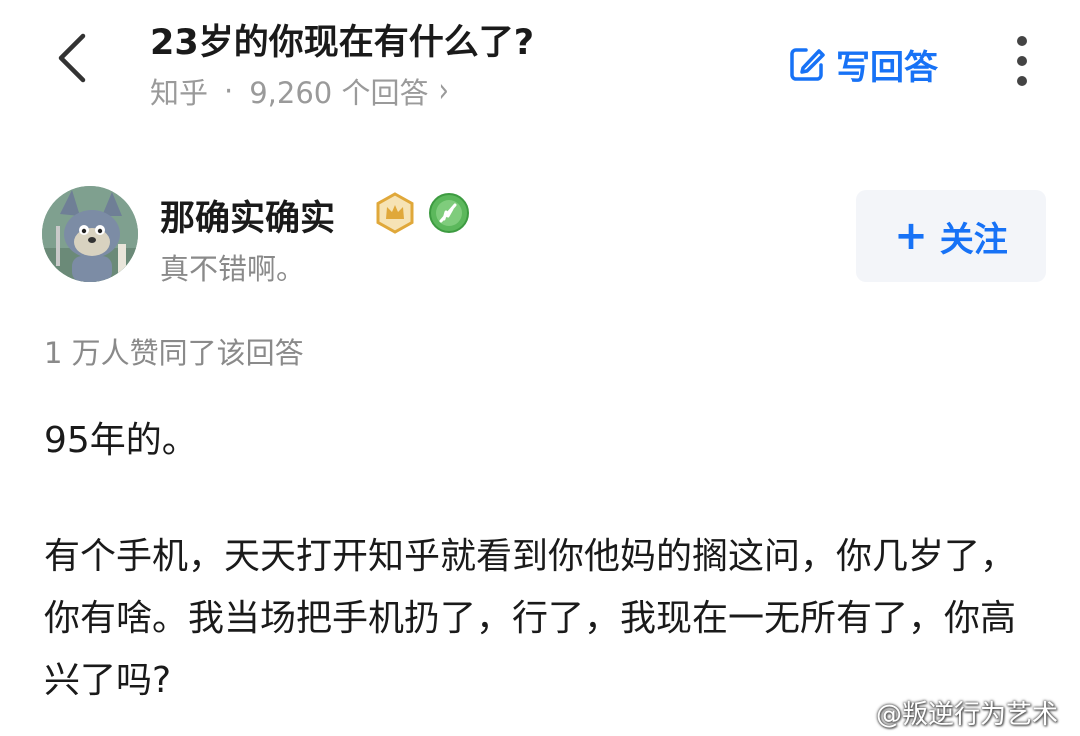  What do you see at coordinates (973, 239) in the screenshot?
I see `follow-label: 关注` at bounding box center [973, 239].